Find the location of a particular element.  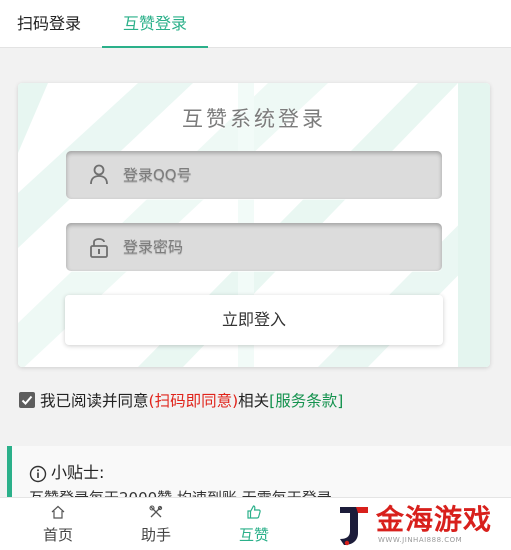

terms-of-service-link: [服务条款] is located at coordinates (306, 401).